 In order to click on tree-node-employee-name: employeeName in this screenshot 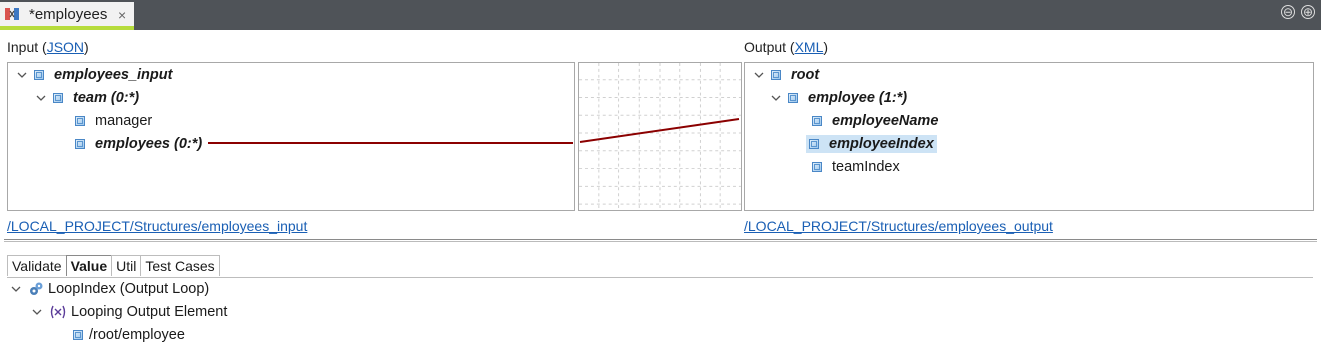, I will do `click(875, 121)`.